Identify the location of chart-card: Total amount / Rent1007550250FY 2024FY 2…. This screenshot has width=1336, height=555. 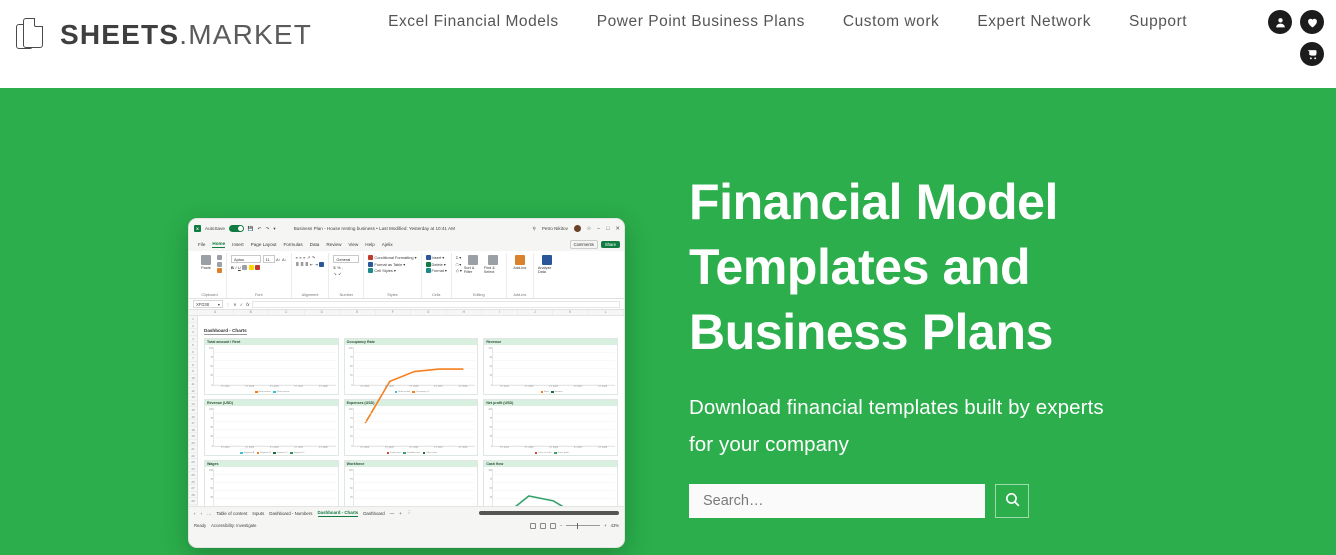
(271, 366).